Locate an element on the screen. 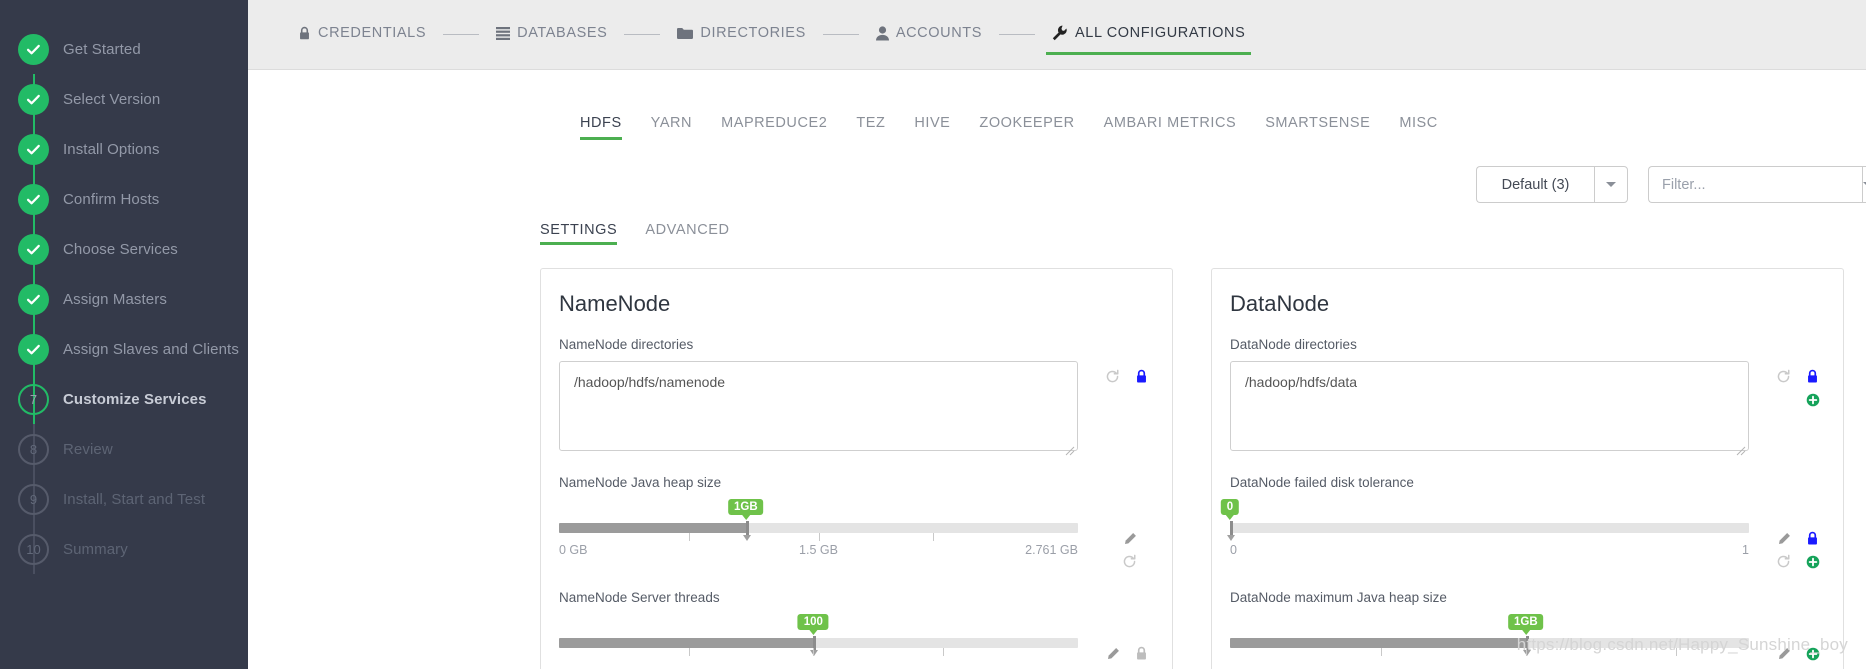 Image resolution: width=1866 pixels, height=669 pixels. service-tab-zookeeper: ZOOKEEPER is located at coordinates (1026, 127).